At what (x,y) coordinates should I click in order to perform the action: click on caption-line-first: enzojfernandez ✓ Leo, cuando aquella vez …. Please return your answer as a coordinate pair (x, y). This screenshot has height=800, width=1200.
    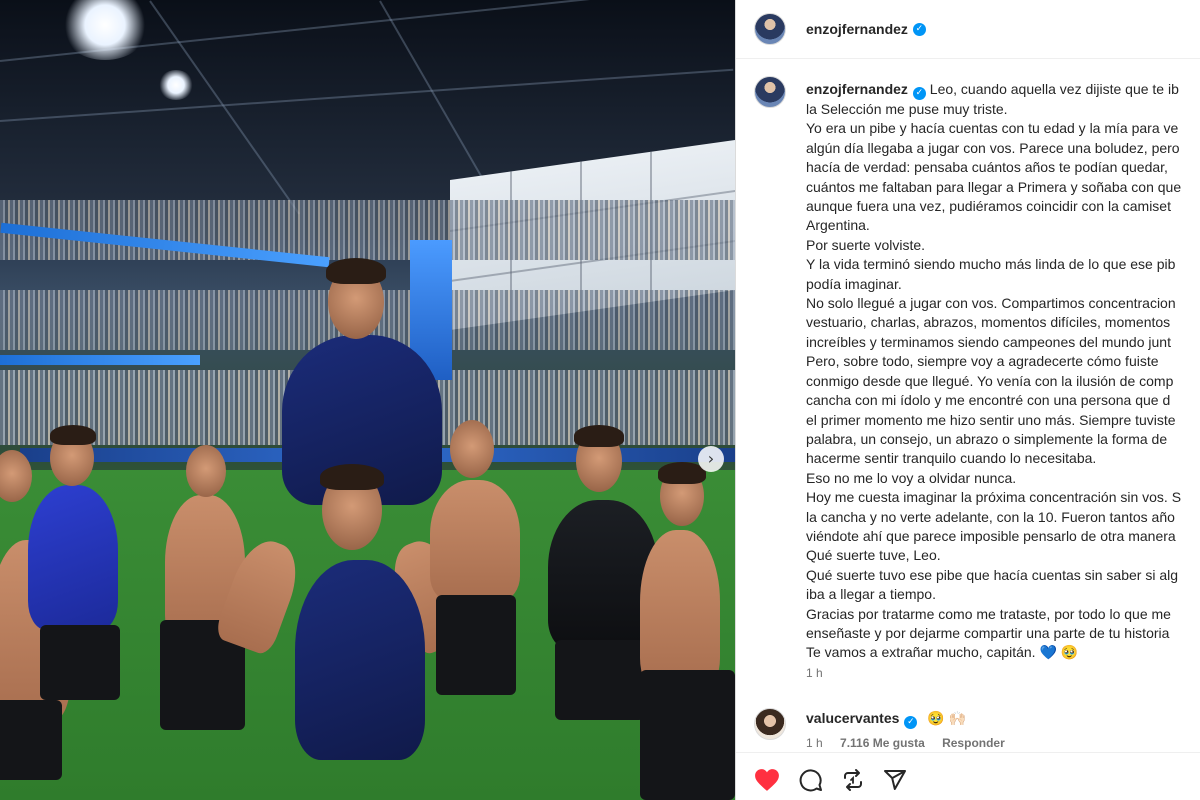
    Looking at the image, I should click on (1003, 90).